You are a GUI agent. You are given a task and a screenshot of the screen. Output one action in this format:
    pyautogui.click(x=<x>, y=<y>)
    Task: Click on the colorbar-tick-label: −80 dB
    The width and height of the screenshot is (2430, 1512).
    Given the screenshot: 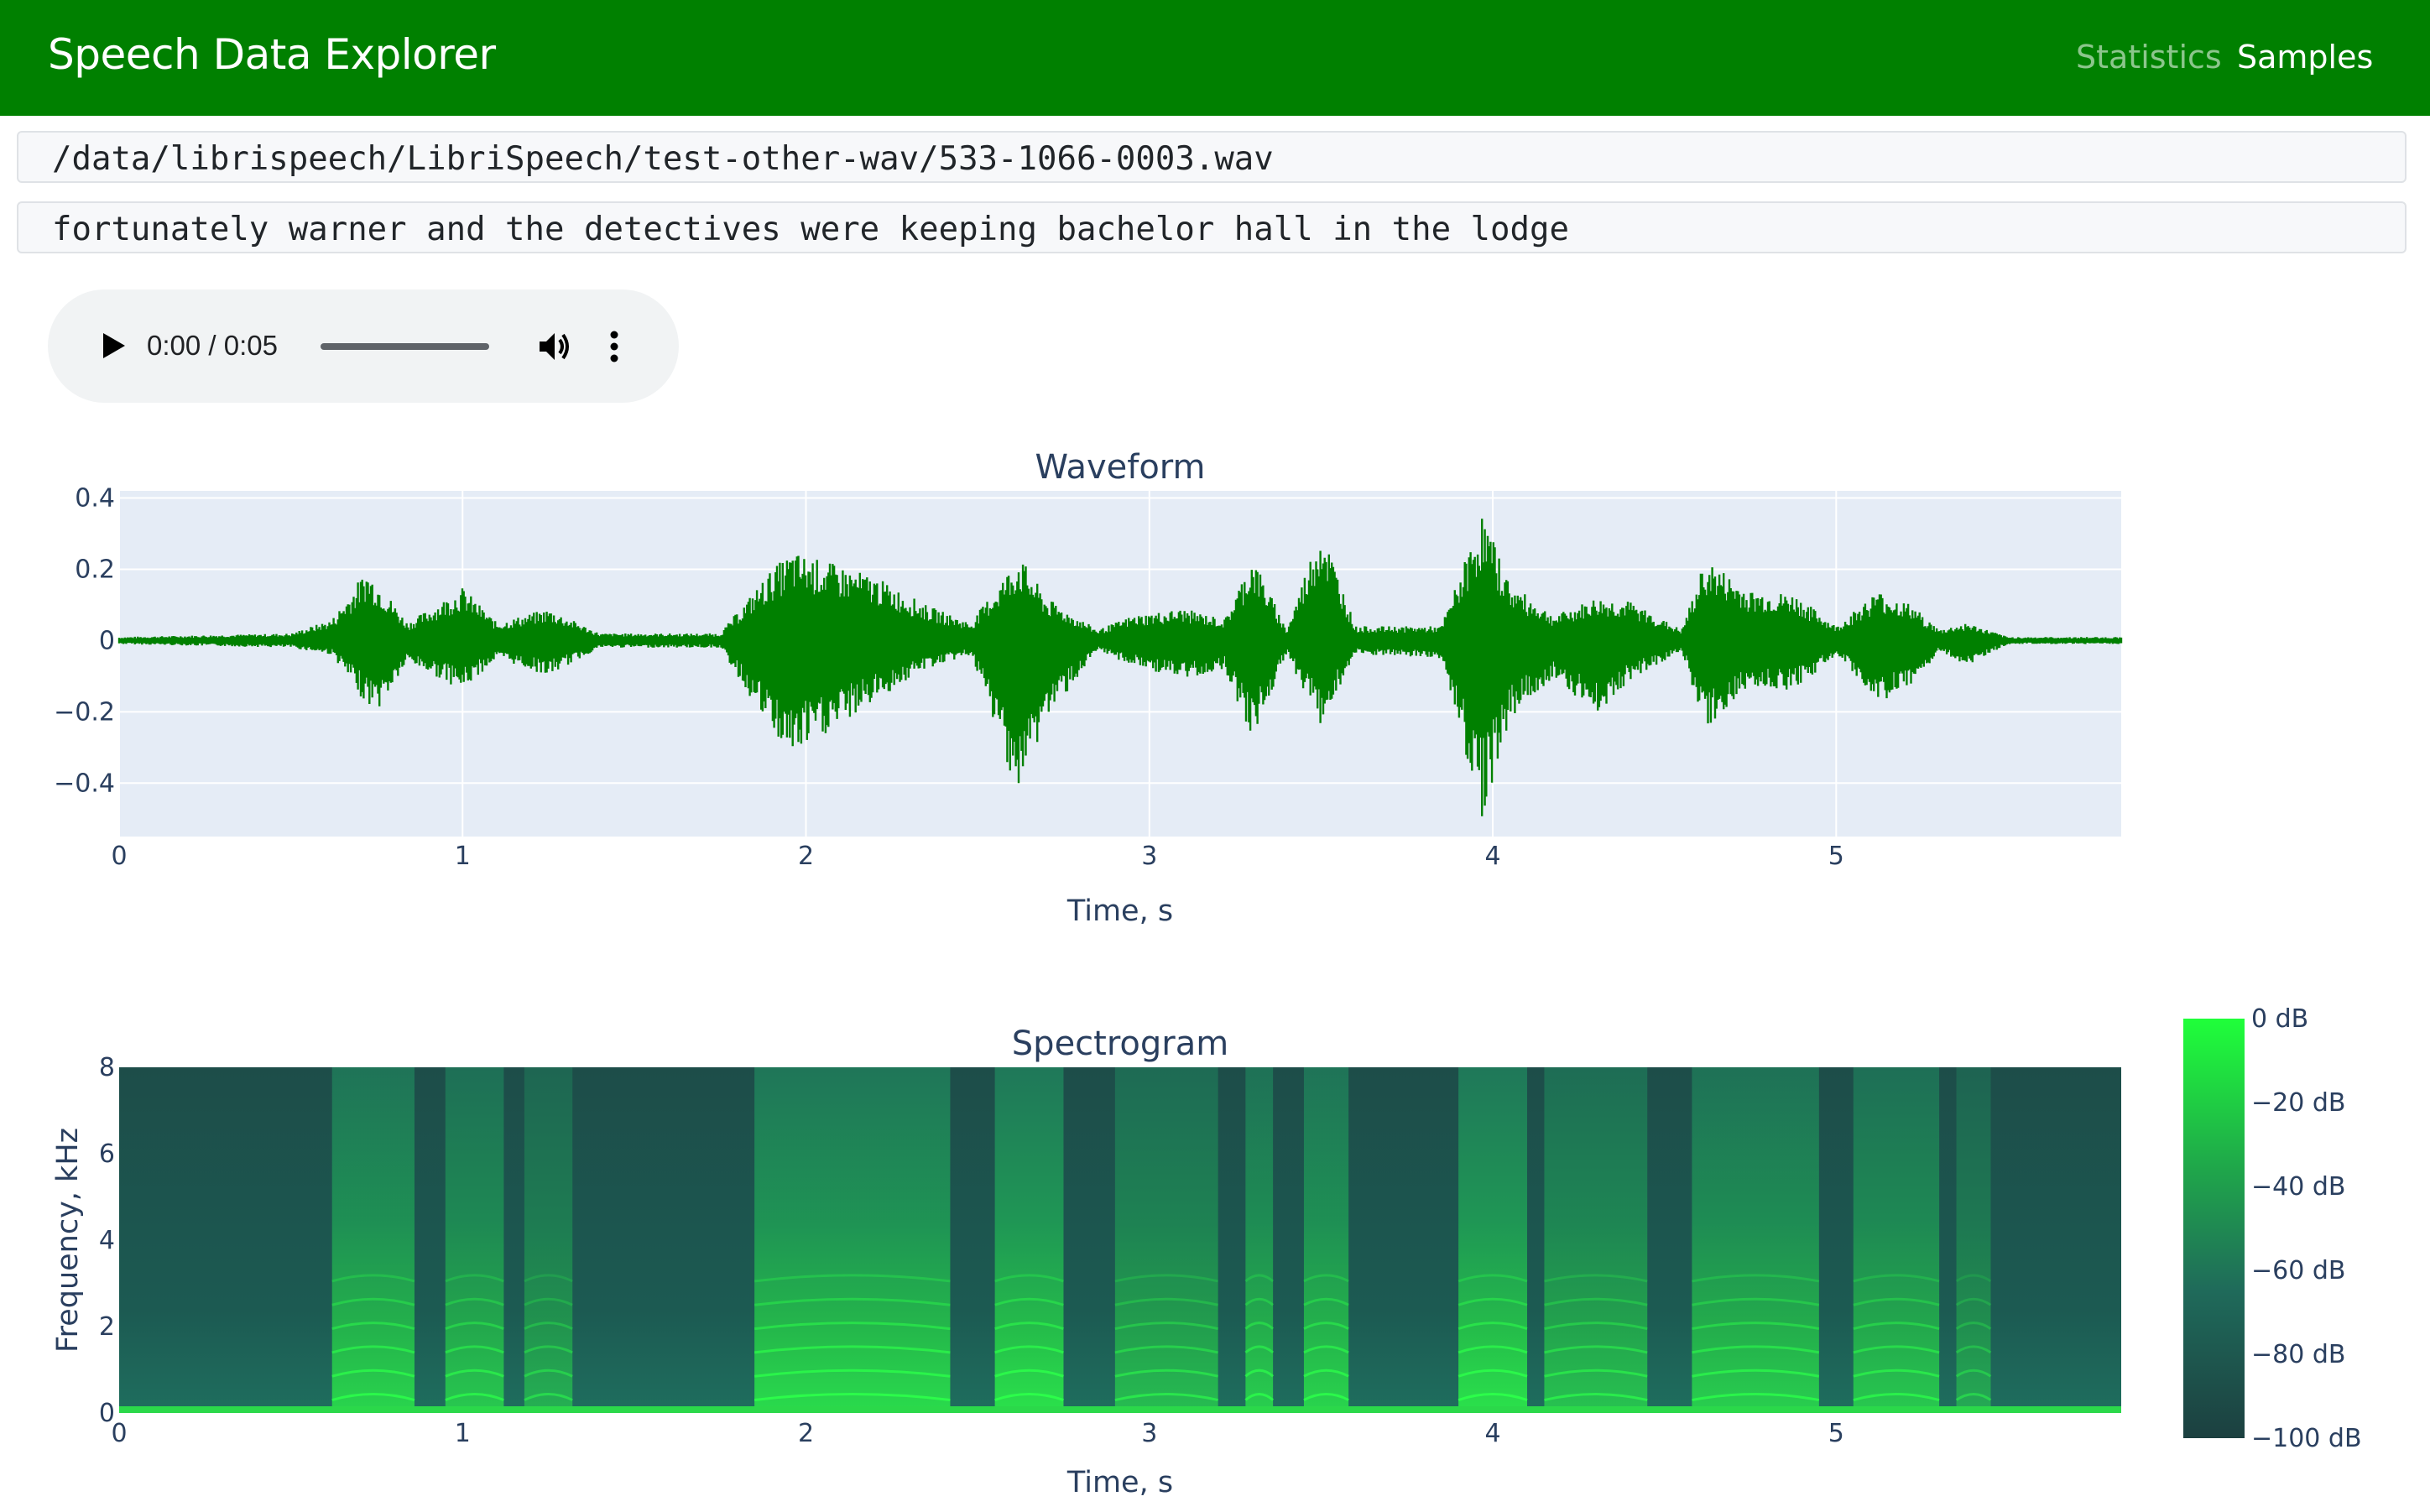 What is the action you would take?
    pyautogui.click(x=2298, y=1354)
    